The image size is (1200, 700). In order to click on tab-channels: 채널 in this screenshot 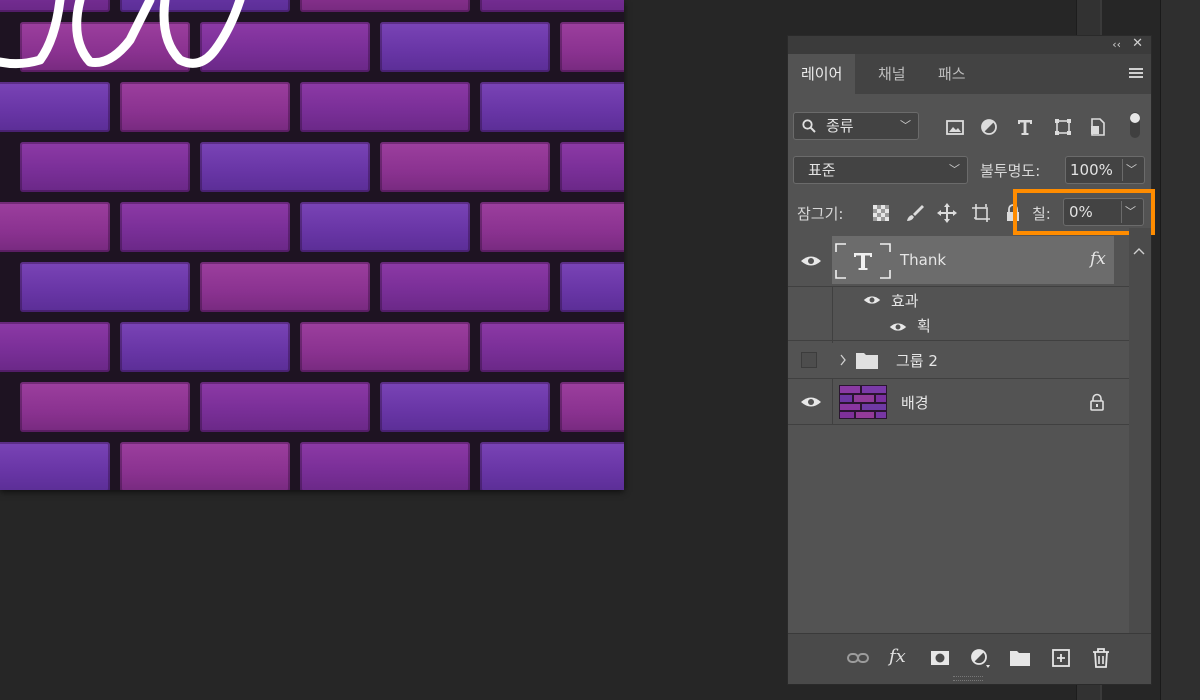, I will do `click(892, 74)`.